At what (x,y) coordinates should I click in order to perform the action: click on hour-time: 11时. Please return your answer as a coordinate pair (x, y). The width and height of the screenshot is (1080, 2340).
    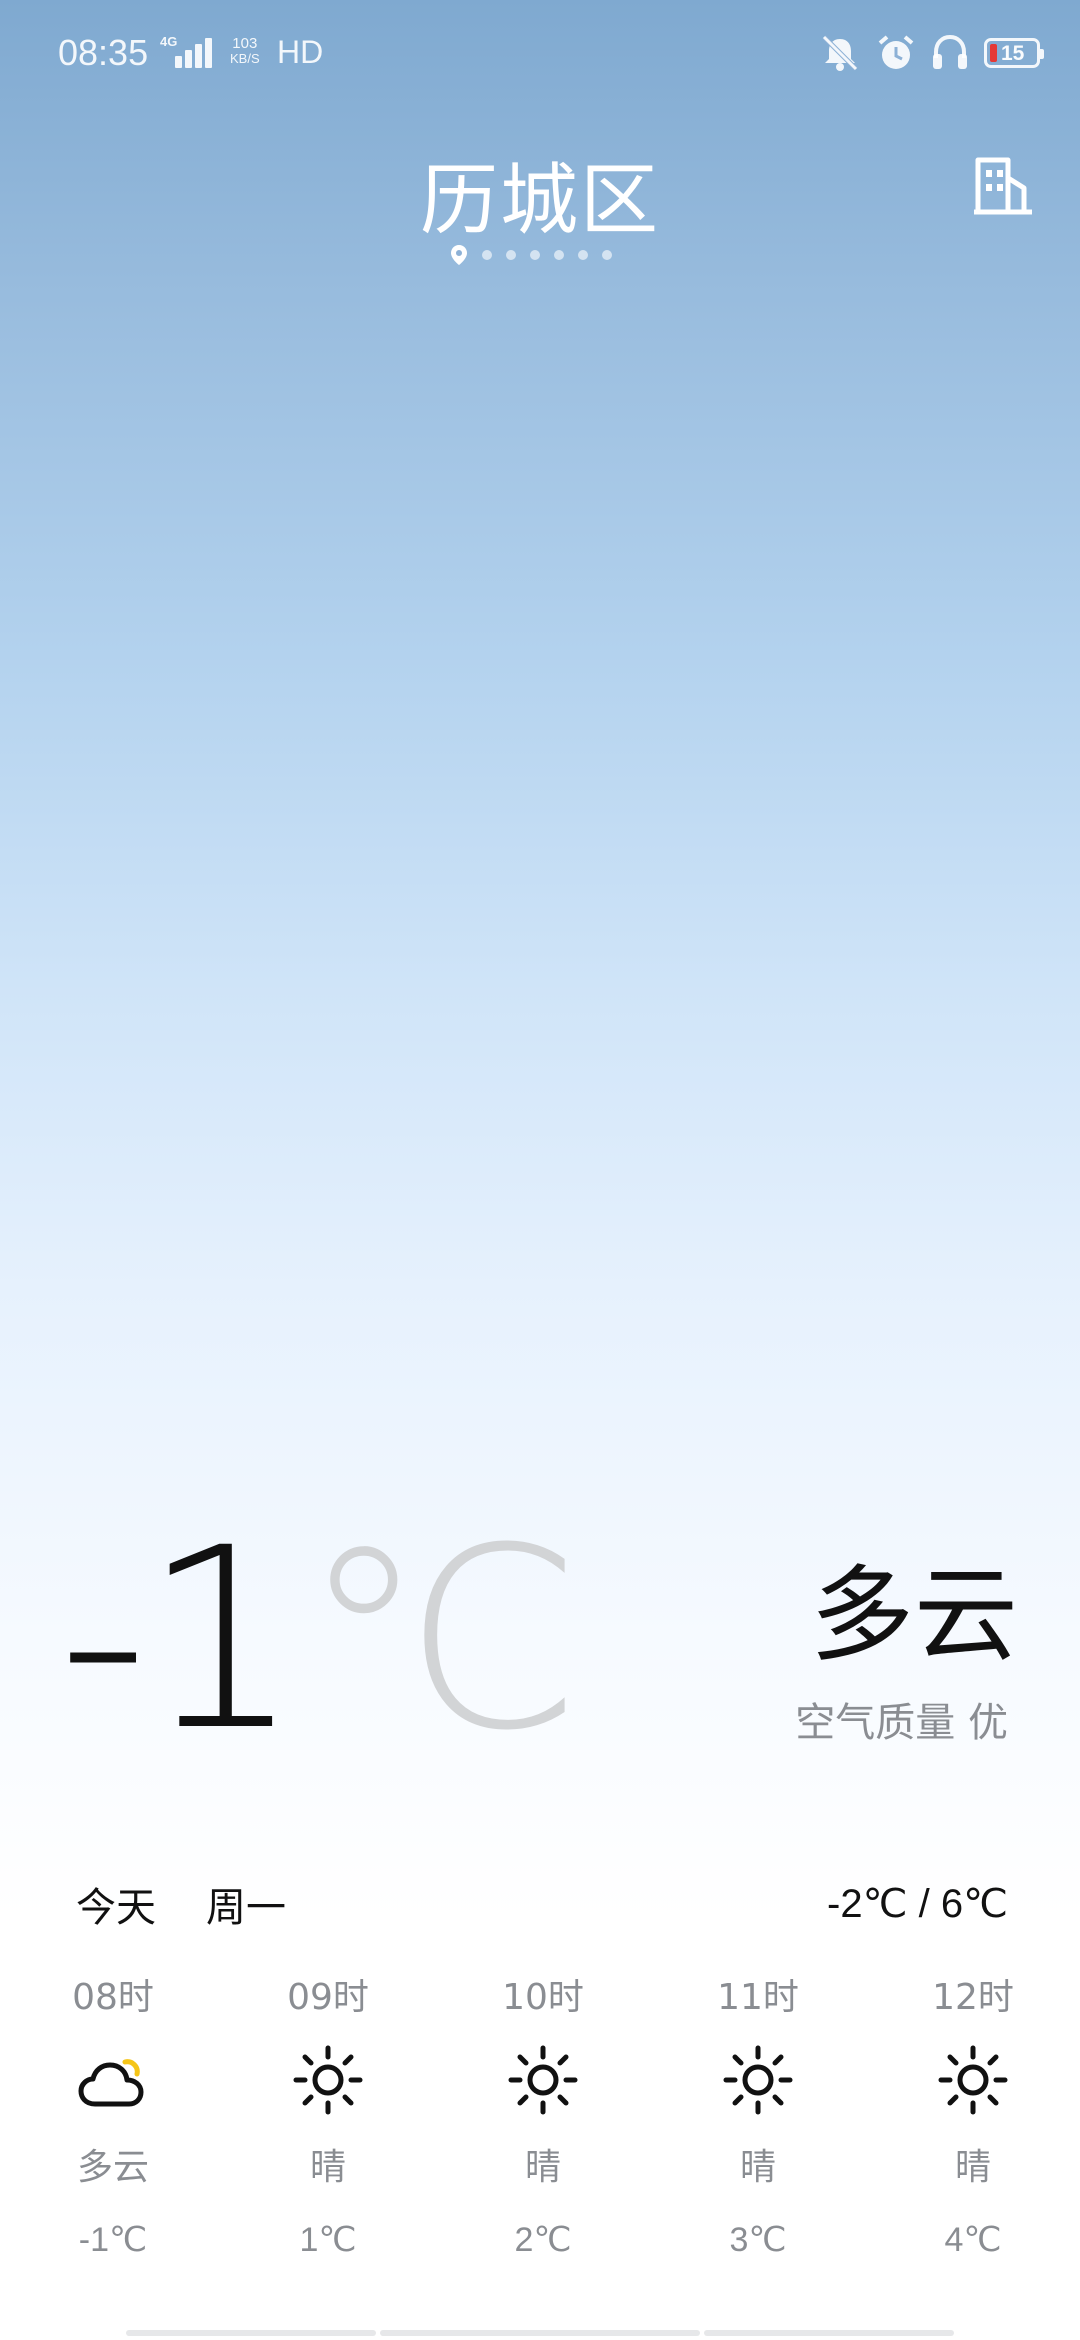
    Looking at the image, I should click on (758, 1997).